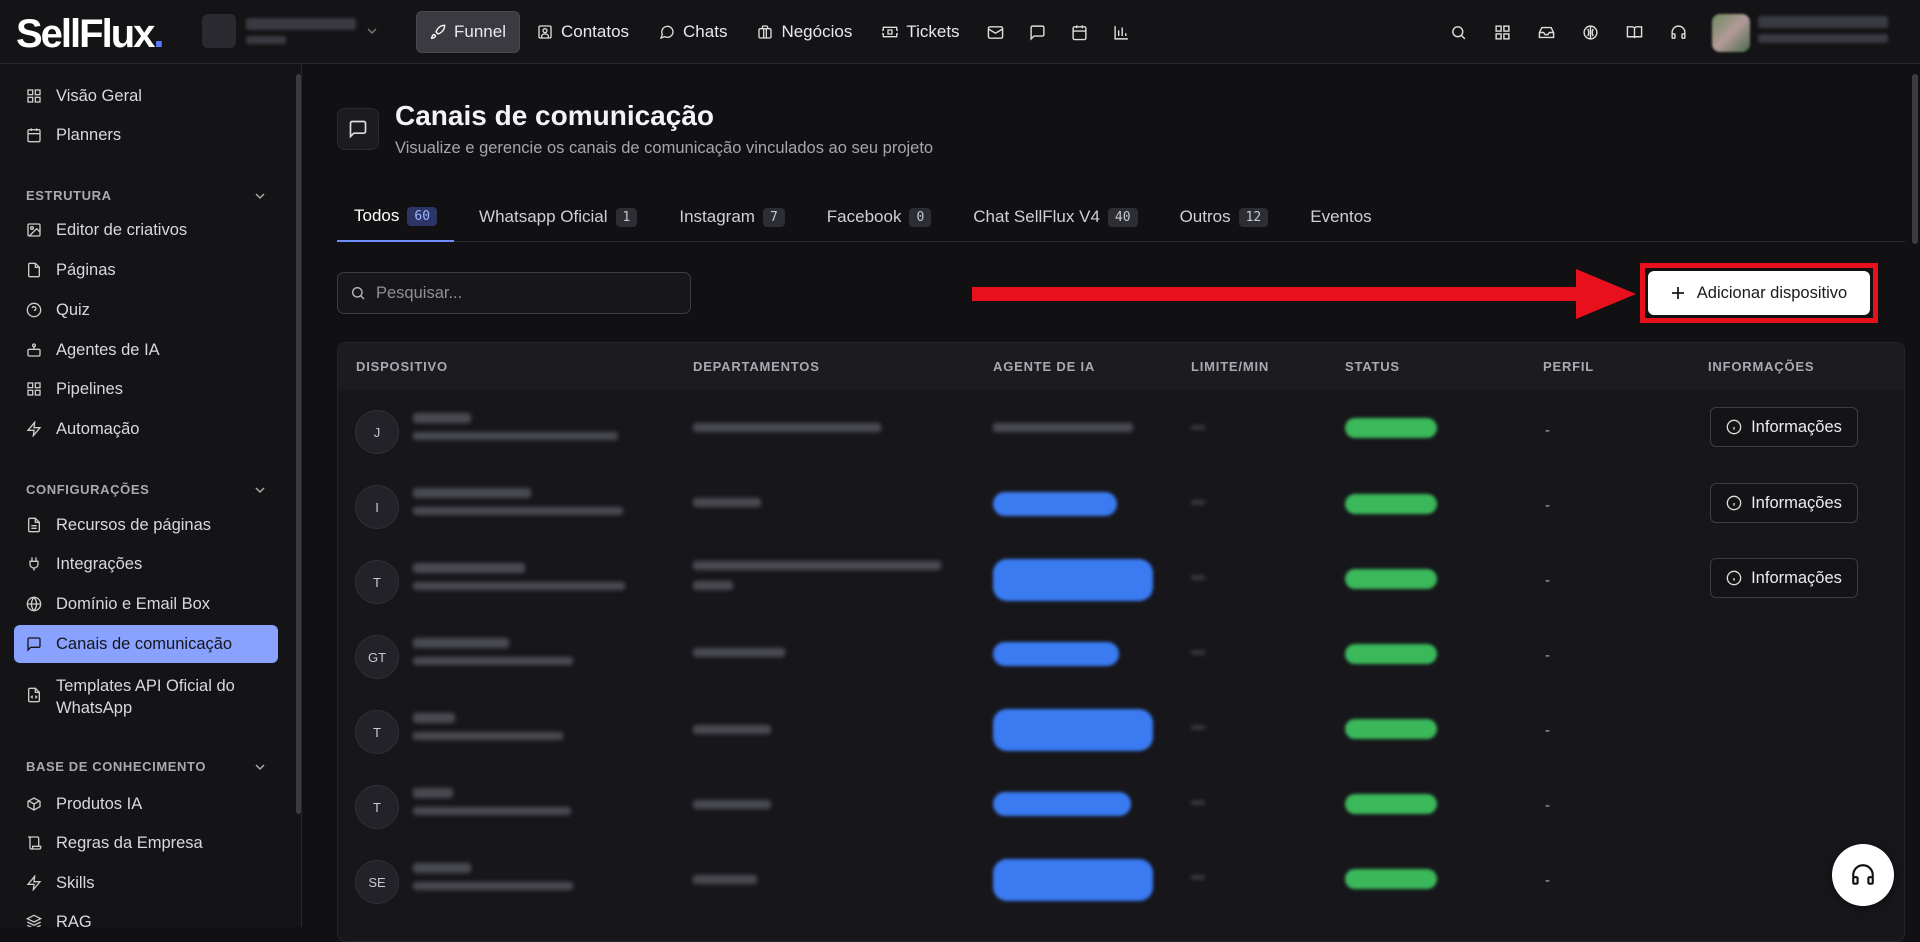 Image resolution: width=1920 pixels, height=942 pixels. Describe the element at coordinates (146, 230) in the screenshot. I see `sidebar-item-editor-criativos: Editor de criativos` at that location.